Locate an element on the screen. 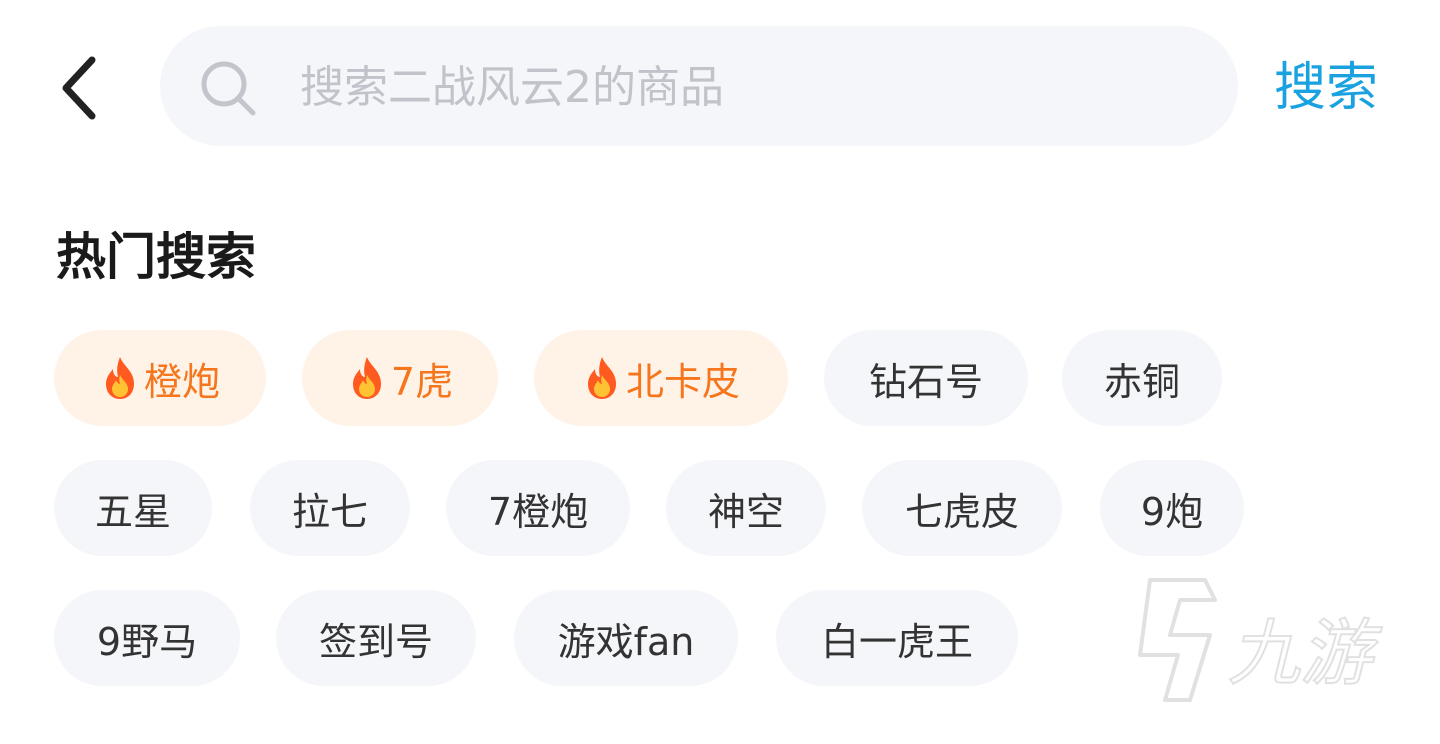  tag-label: 橙炮 is located at coordinates (181, 381).